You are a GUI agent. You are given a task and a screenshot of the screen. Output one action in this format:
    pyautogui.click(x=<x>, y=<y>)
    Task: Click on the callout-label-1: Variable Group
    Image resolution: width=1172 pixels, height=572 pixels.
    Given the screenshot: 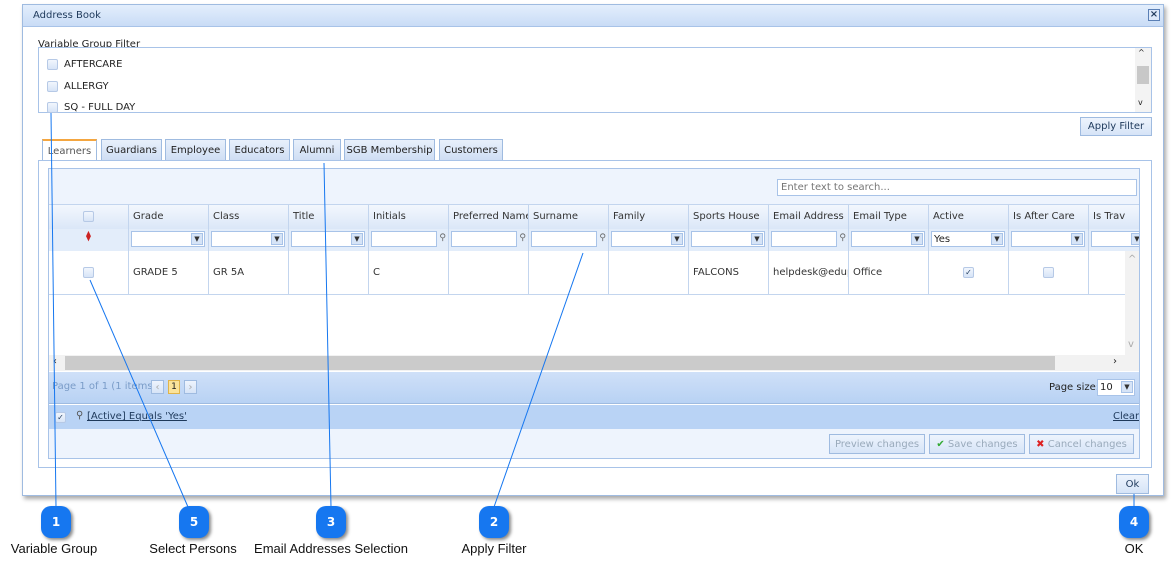 What is the action you would take?
    pyautogui.click(x=54, y=548)
    